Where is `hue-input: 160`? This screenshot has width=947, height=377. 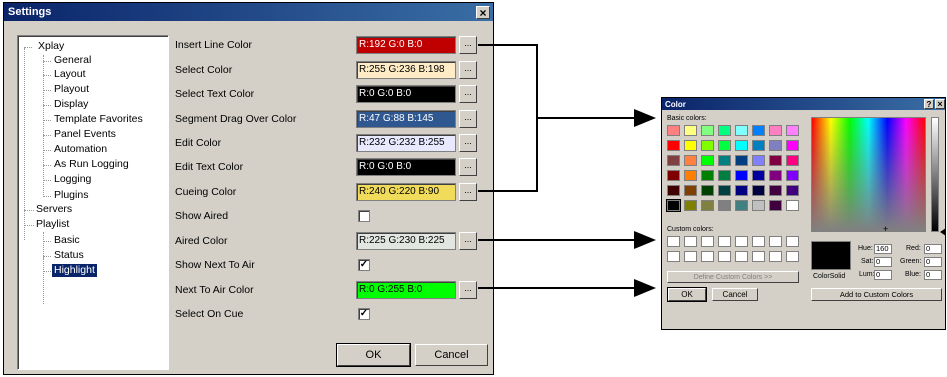
hue-input: 160 is located at coordinates (883, 249).